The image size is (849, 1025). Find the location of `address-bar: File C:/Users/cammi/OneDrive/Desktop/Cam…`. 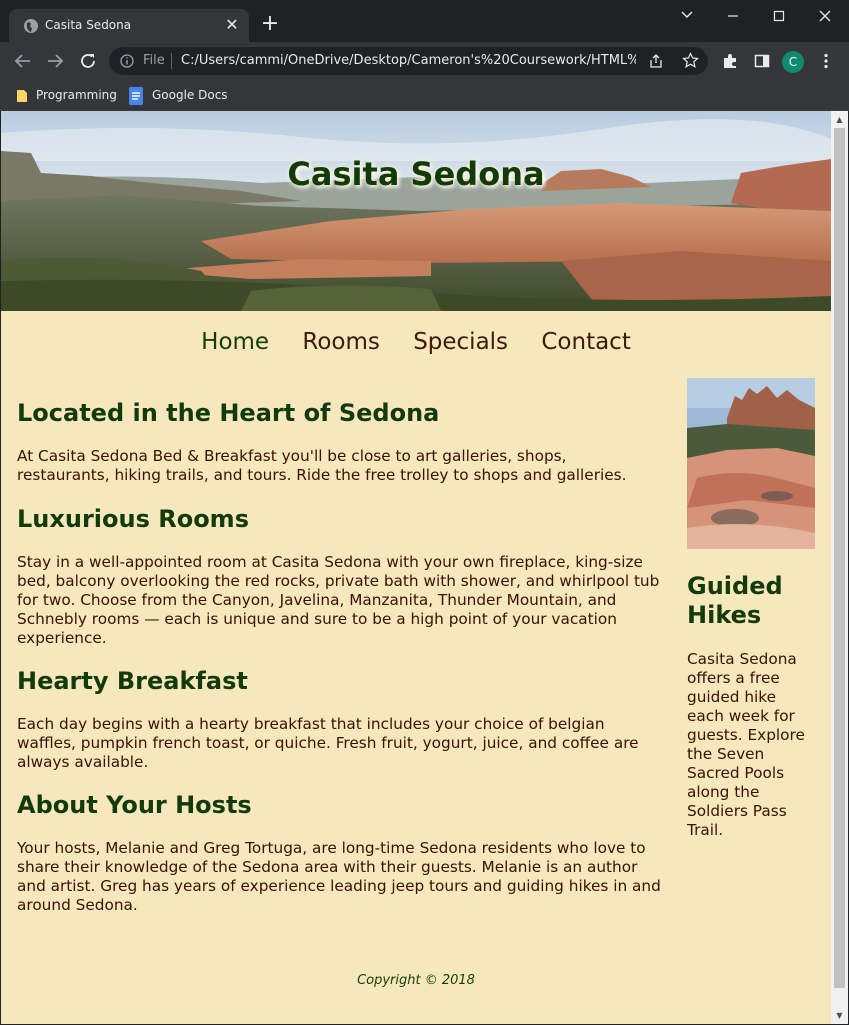

address-bar: File C:/Users/cammi/OneDrive/Desktop/Cam… is located at coordinates (408, 61).